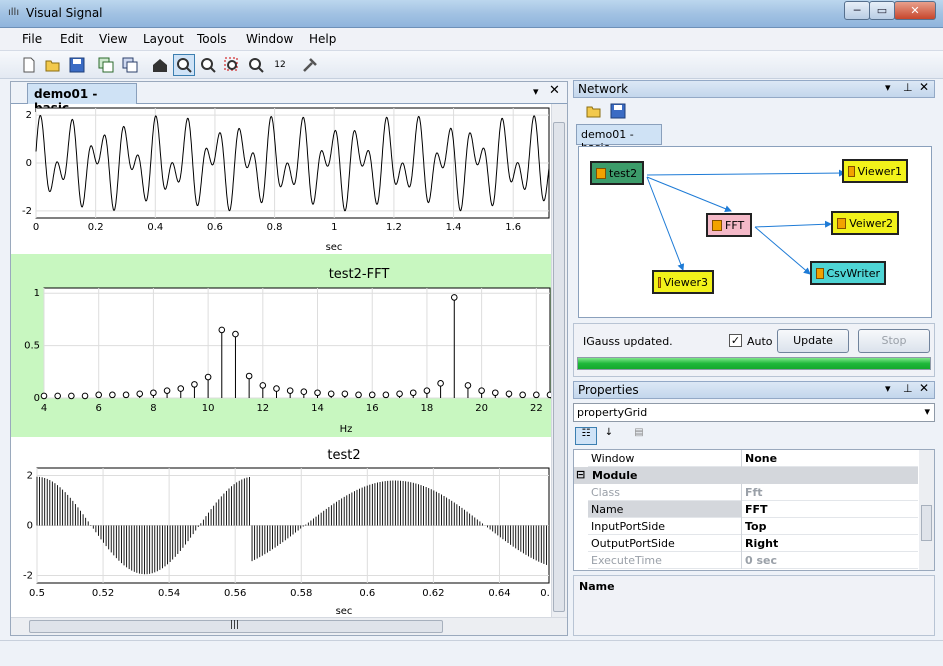 This screenshot has height=666, width=943. I want to click on menu-tools: Tools, so click(212, 39).